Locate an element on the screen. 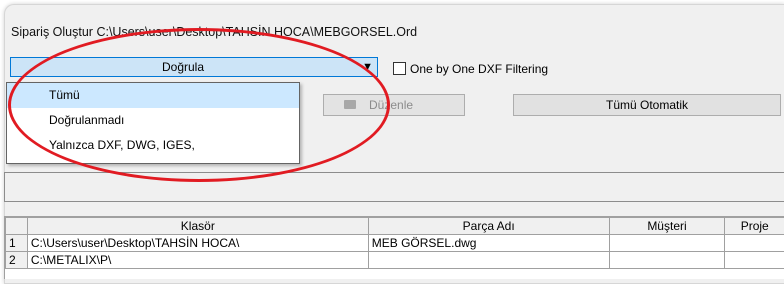  dropdown-item-all: Tümü is located at coordinates (153, 95).